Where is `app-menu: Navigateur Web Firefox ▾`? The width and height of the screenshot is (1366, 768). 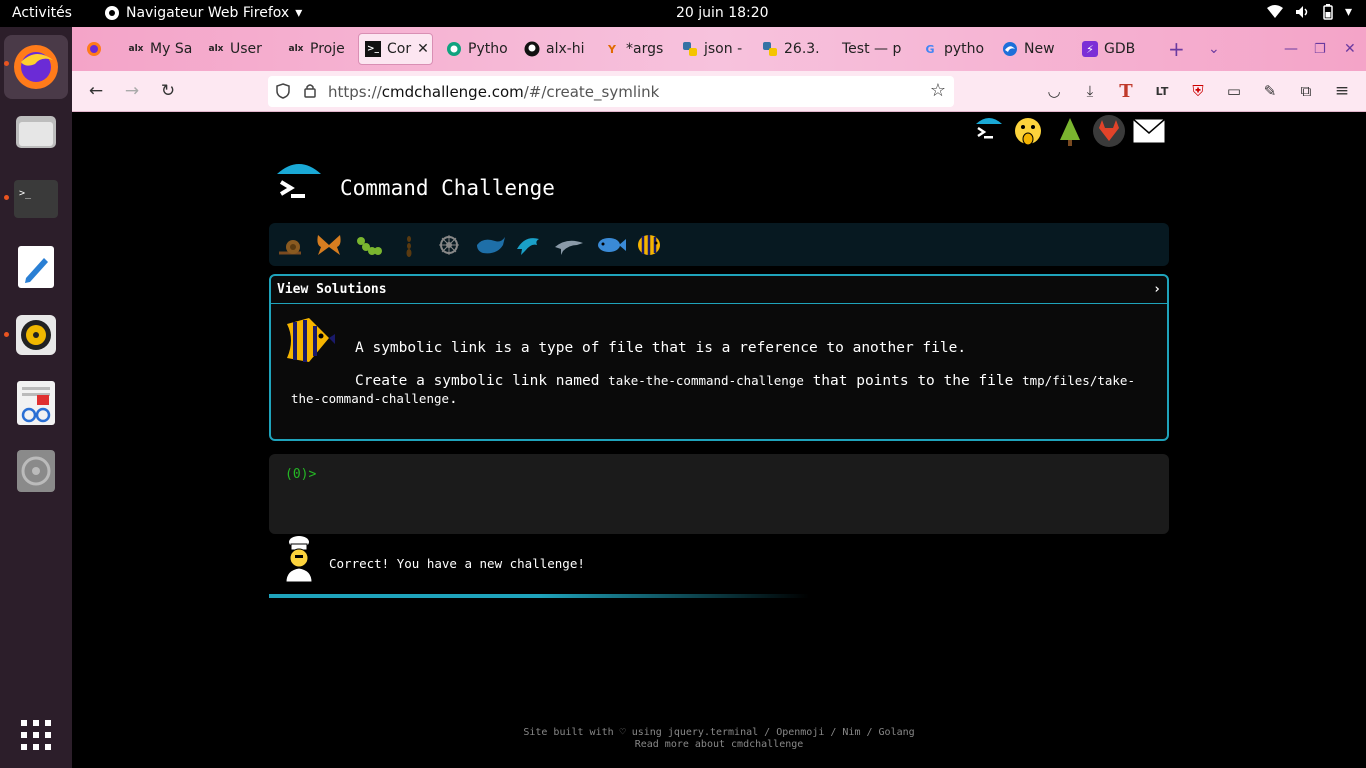 app-menu: Navigateur Web Firefox ▾ is located at coordinates (203, 13).